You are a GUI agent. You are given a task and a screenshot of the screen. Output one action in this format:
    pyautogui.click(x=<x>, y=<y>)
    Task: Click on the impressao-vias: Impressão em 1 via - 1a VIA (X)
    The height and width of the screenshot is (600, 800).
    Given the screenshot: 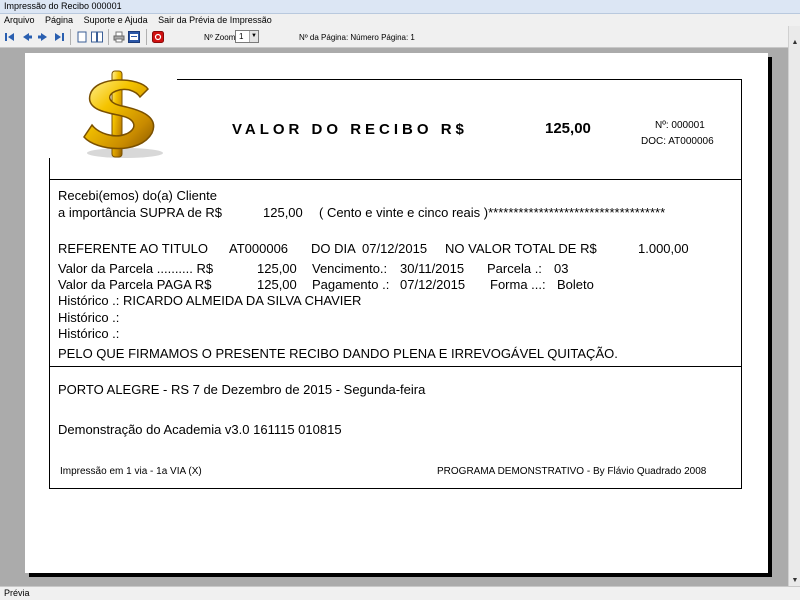 What is the action you would take?
    pyautogui.click(x=131, y=471)
    